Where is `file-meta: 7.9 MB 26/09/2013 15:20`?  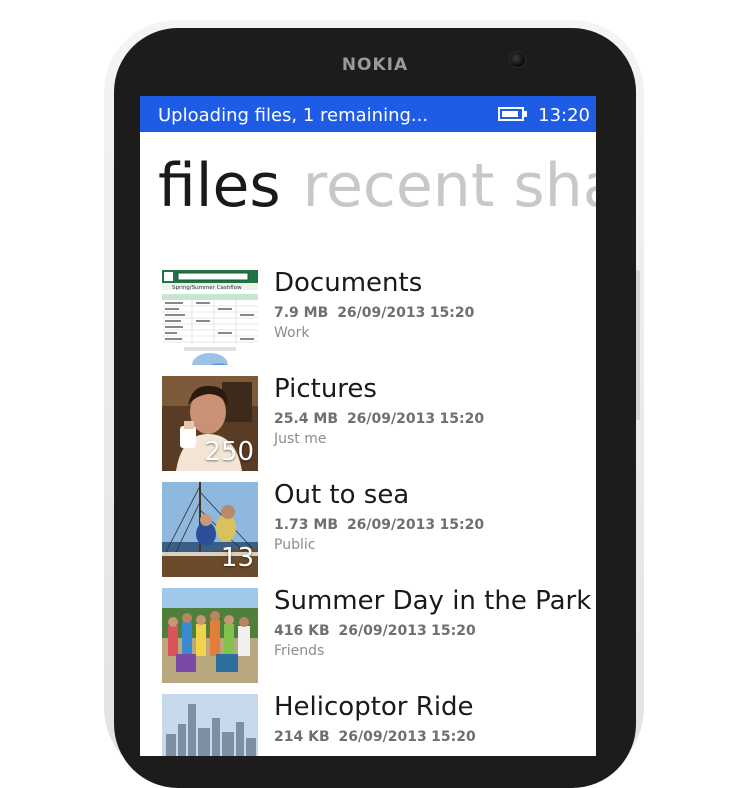
file-meta: 7.9 MB 26/09/2013 15:20 is located at coordinates (374, 313).